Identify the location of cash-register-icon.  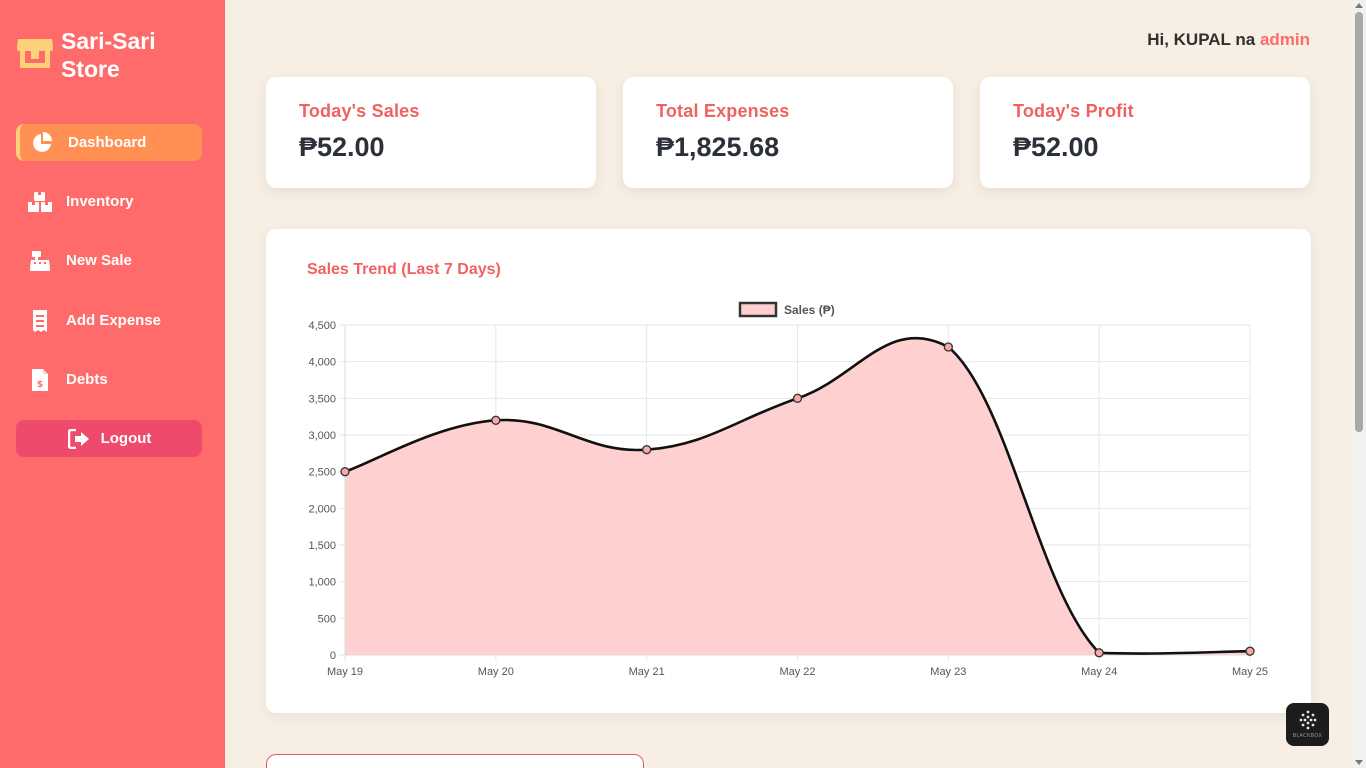
(40, 261).